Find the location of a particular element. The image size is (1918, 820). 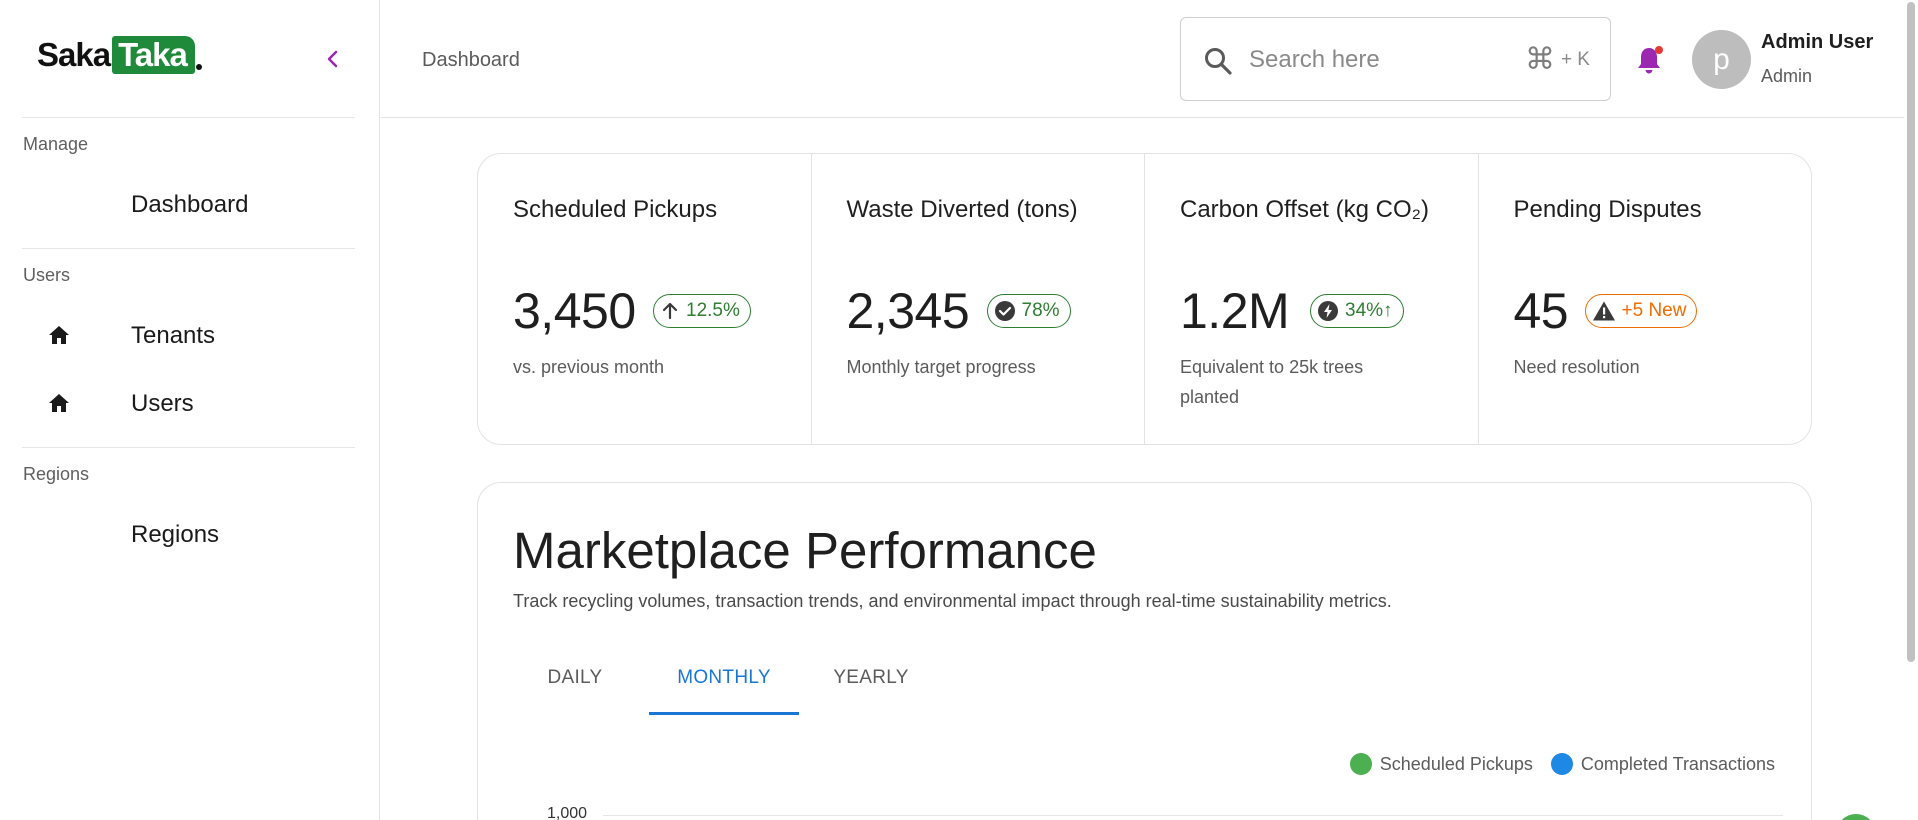

sidebar-item-tenants: Tenants is located at coordinates (188, 336).